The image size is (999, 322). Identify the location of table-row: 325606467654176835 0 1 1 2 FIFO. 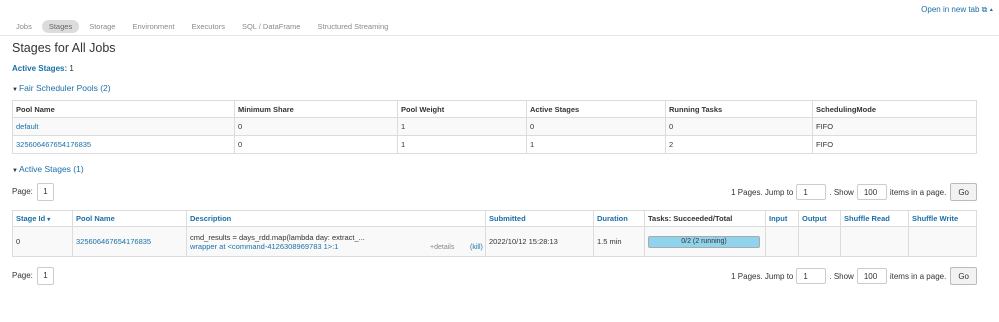
(494, 144).